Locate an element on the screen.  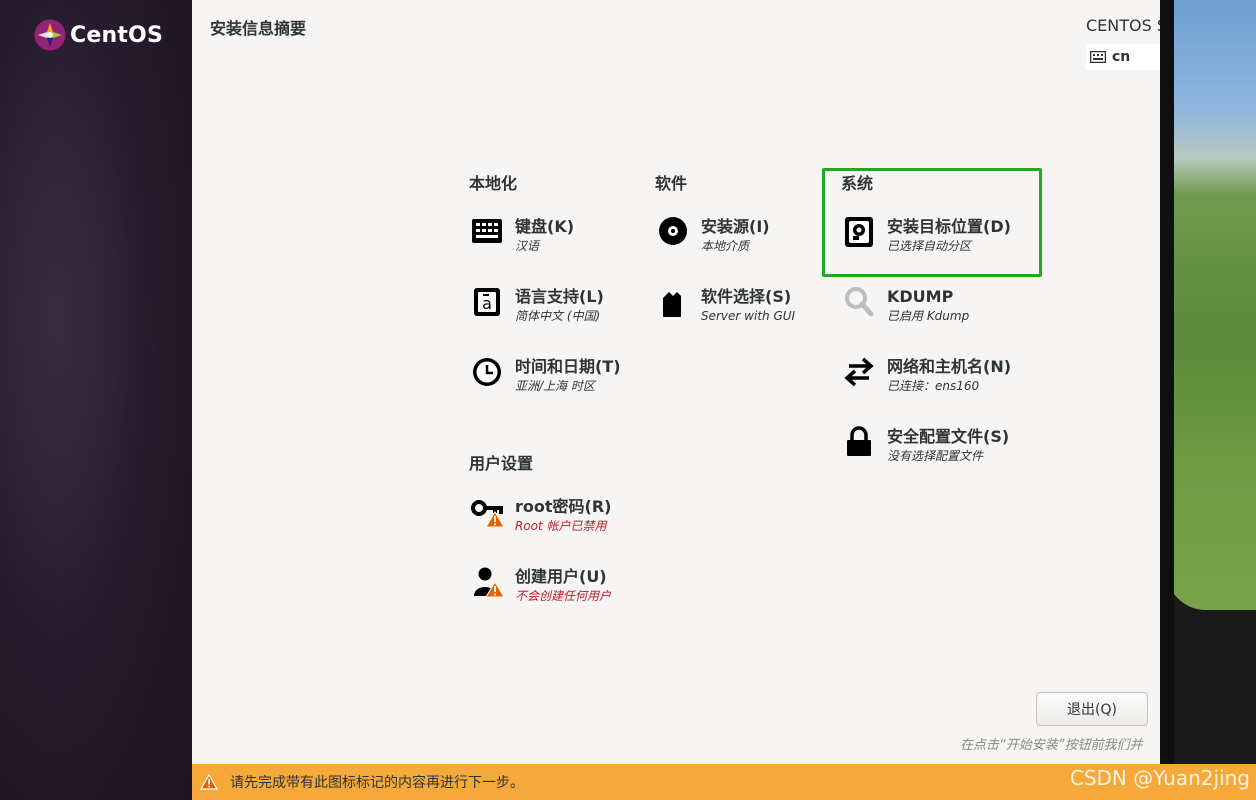
page-title: 安装信息摘要 is located at coordinates (258, 28).